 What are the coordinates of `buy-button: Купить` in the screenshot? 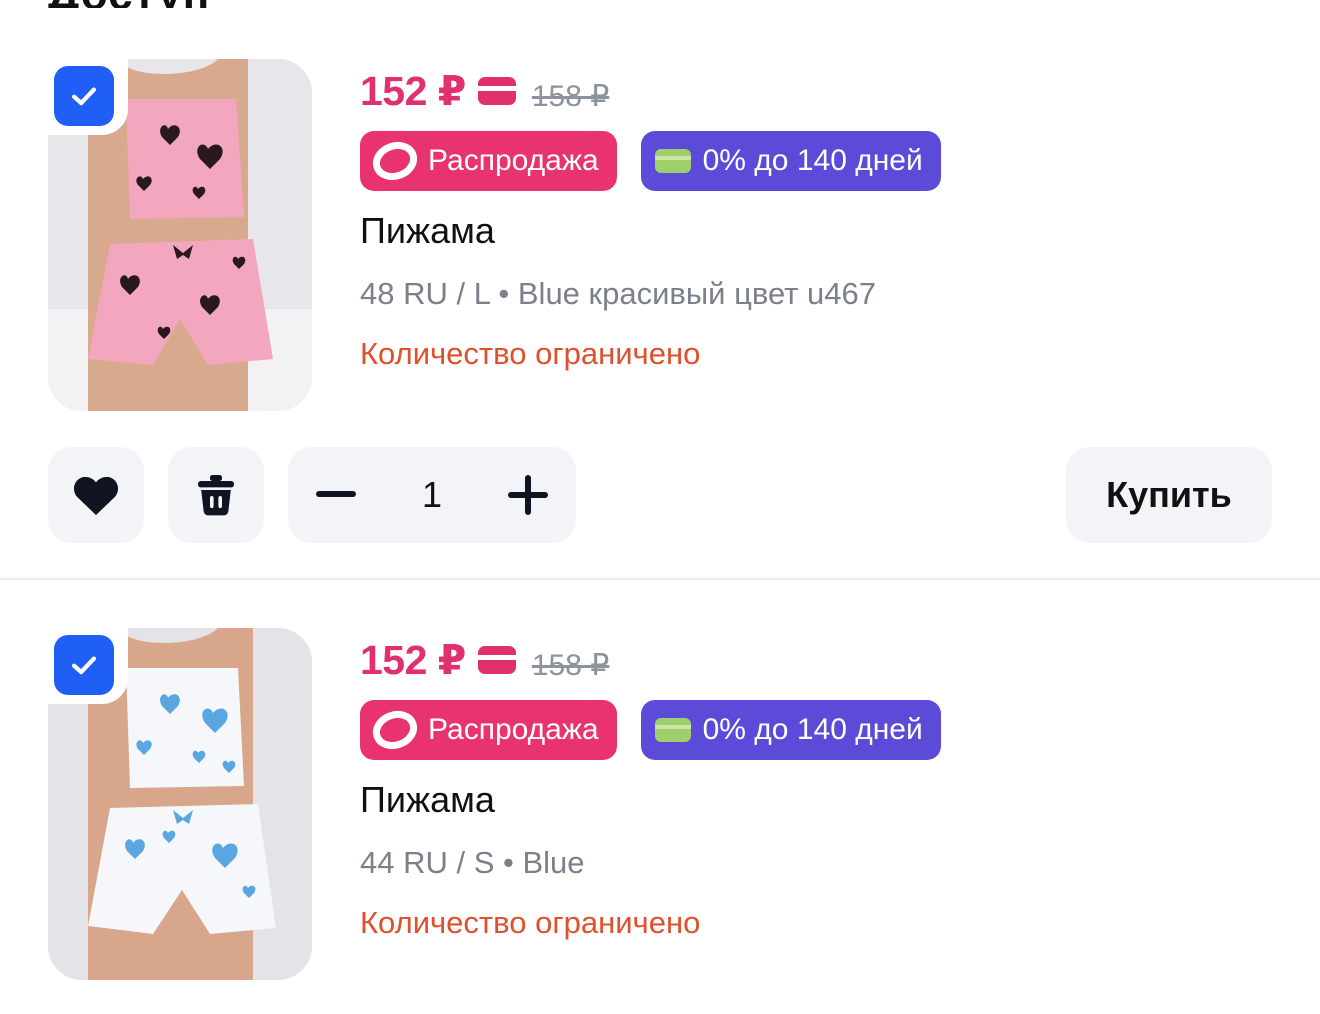 It's located at (1169, 495).